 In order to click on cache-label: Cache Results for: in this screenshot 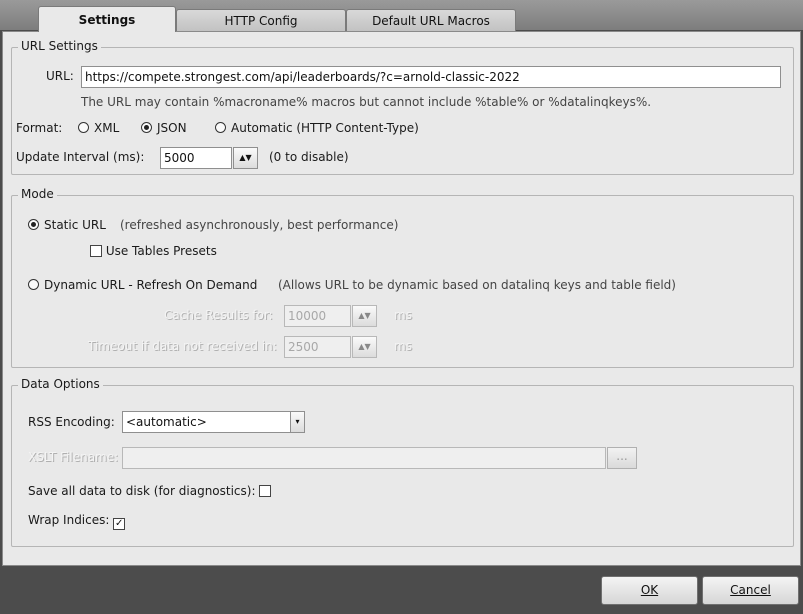, I will do `click(218, 315)`.